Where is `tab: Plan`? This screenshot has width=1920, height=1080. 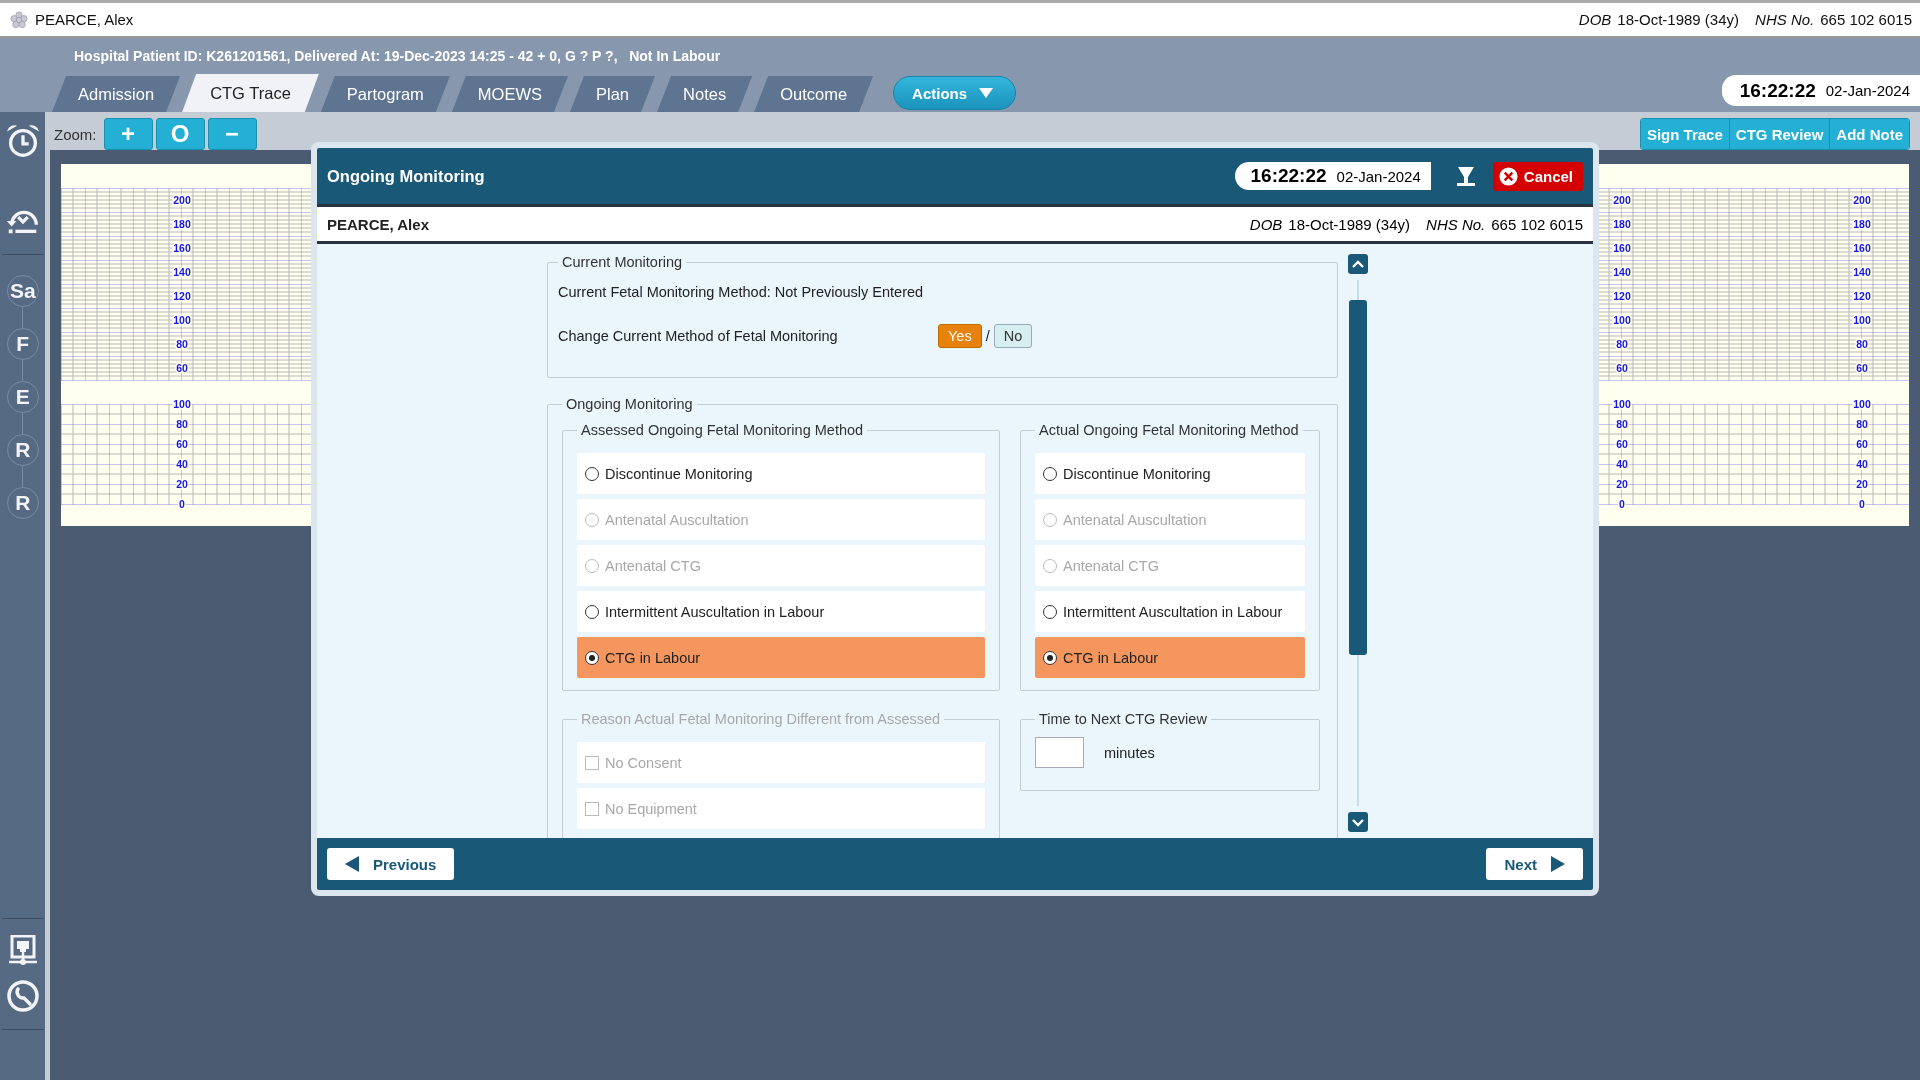 tab: Plan is located at coordinates (613, 94).